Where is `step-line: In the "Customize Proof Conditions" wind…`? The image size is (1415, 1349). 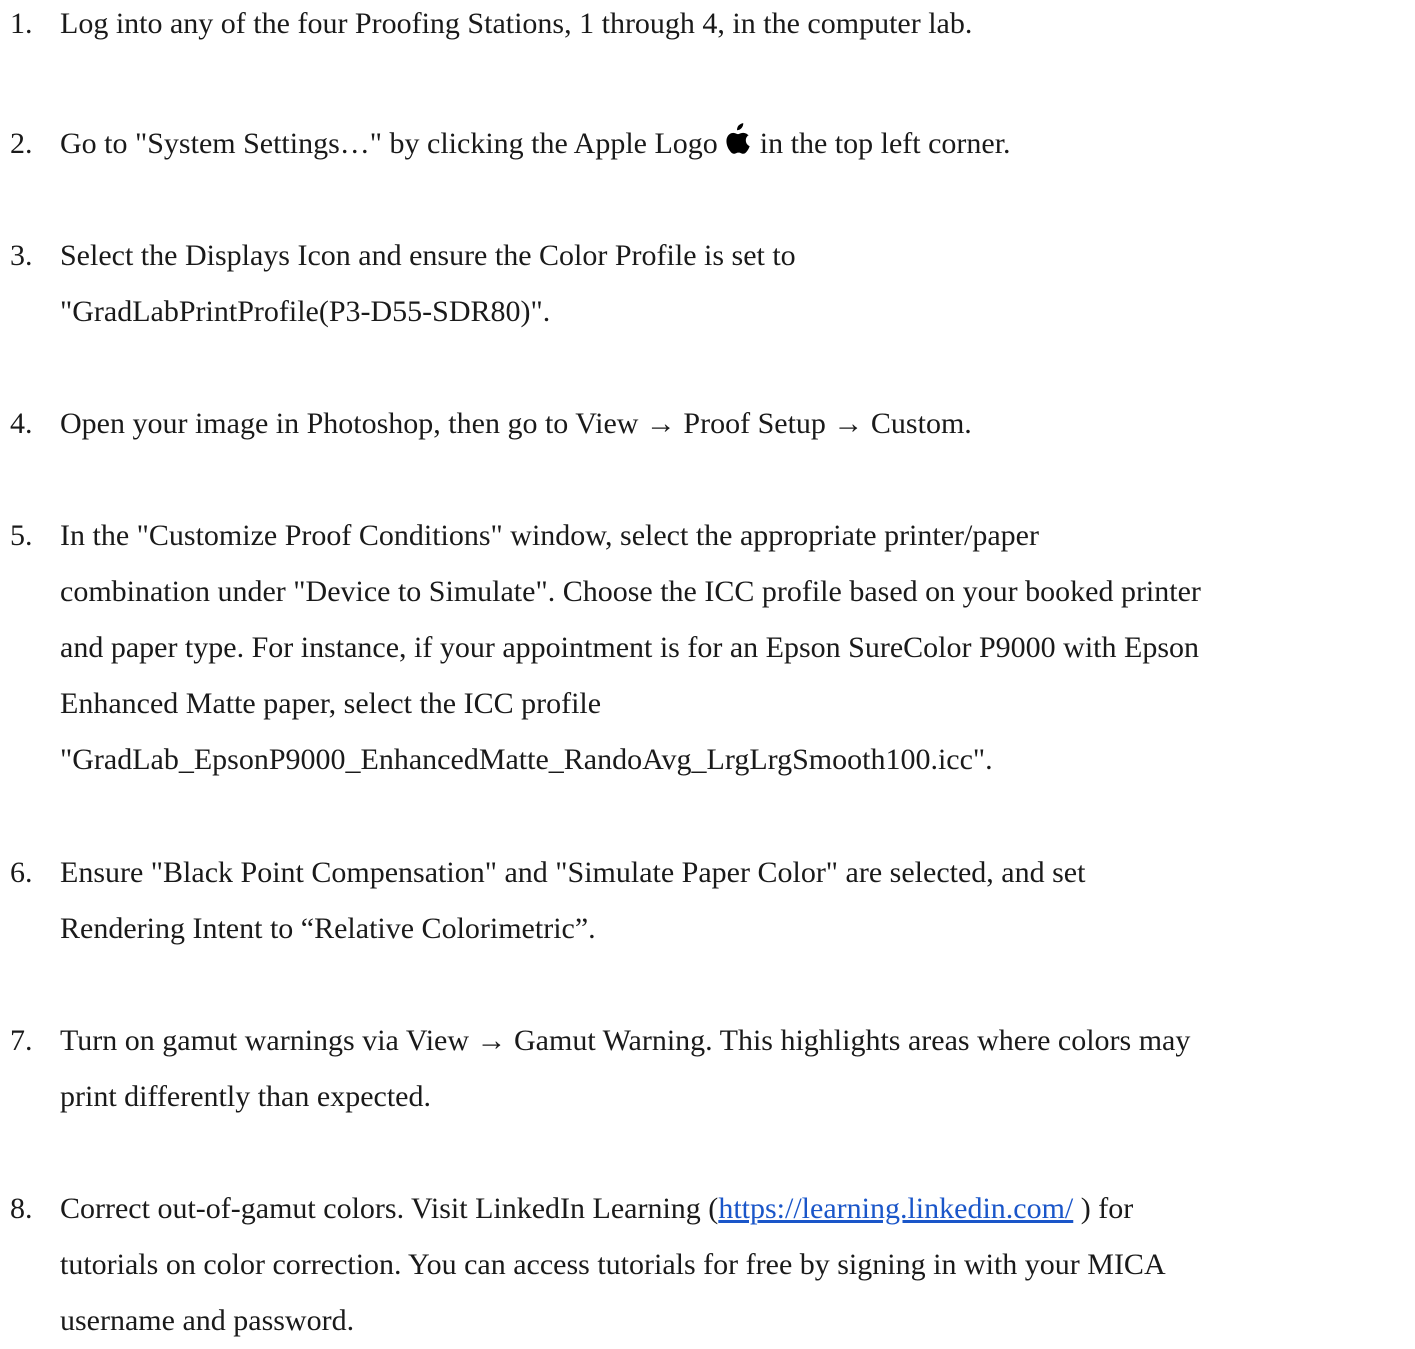 step-line: In the "Customize Proof Conditions" wind… is located at coordinates (549, 535).